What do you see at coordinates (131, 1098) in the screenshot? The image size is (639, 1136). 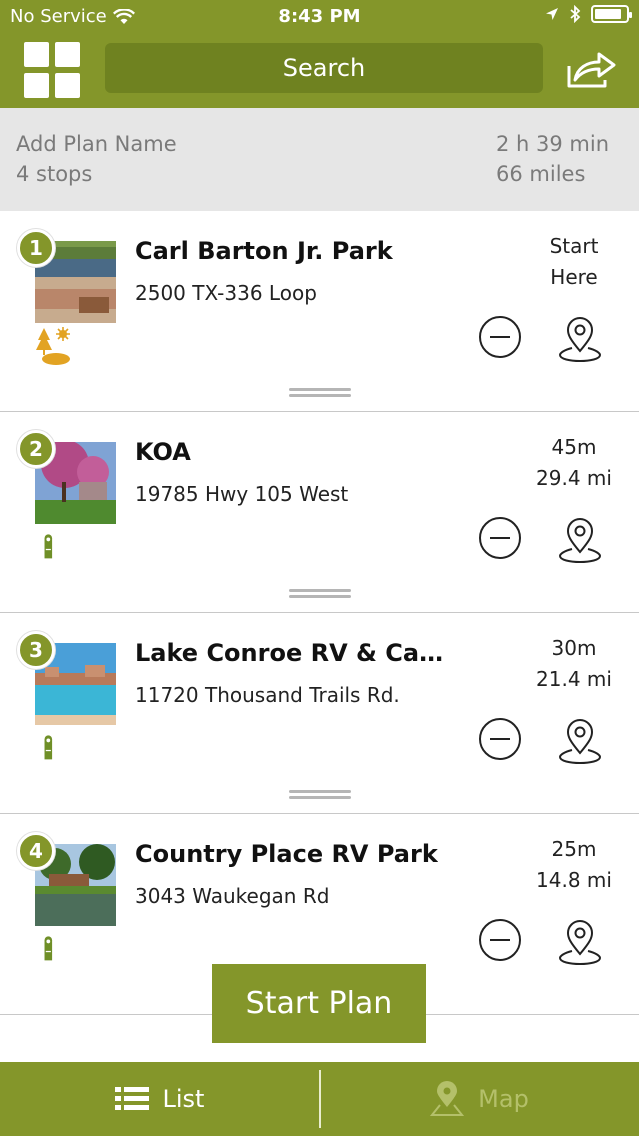 I see `list-icon` at bounding box center [131, 1098].